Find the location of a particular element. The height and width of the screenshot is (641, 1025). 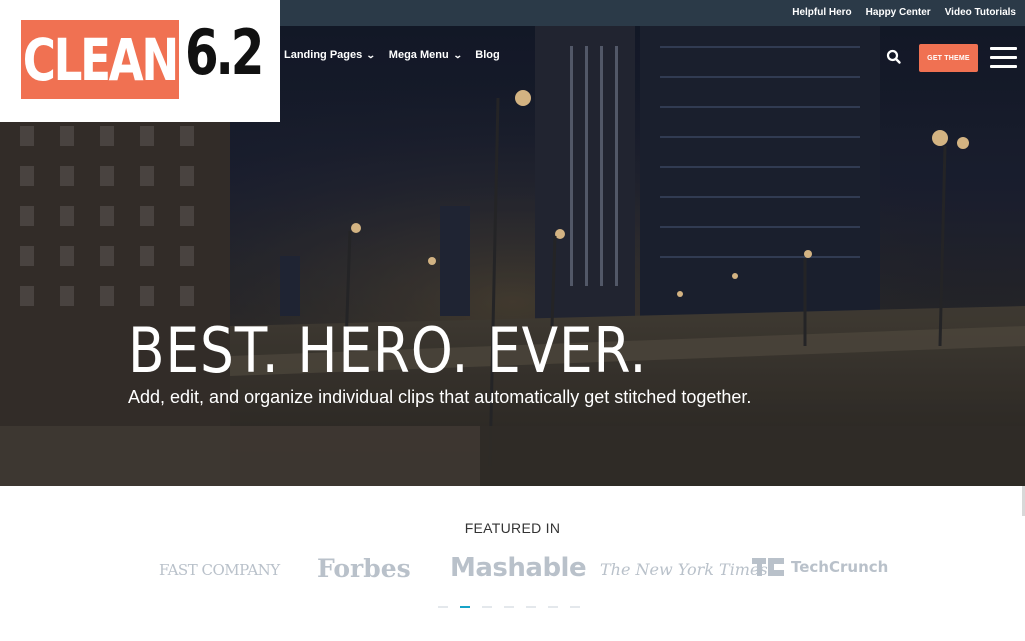

techcrunch-logo: TechCrunch is located at coordinates (820, 567).